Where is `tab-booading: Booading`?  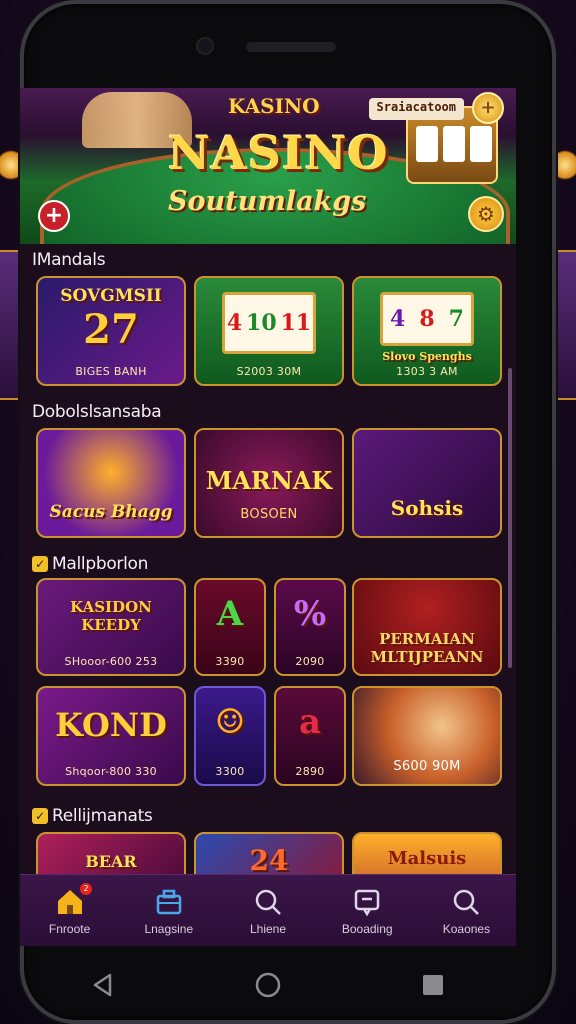 tab-booading: Booading is located at coordinates (367, 910).